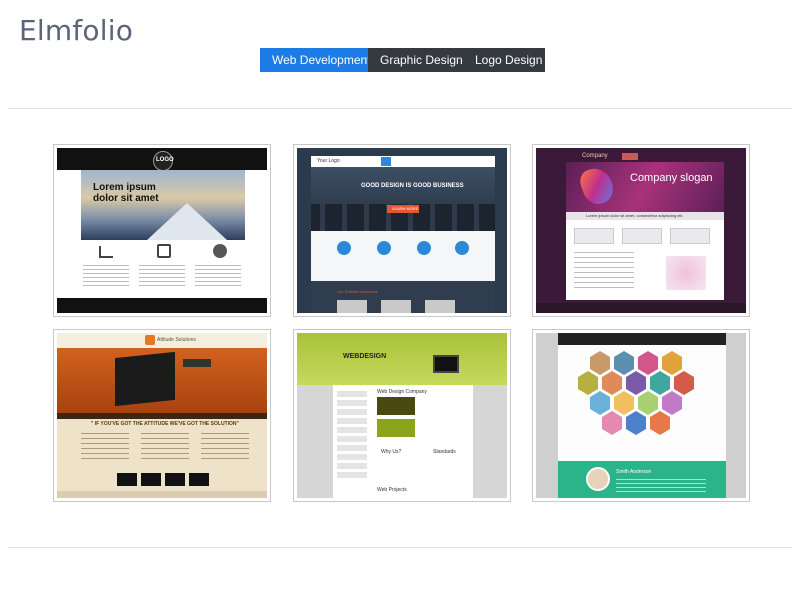 The width and height of the screenshot is (800, 600). What do you see at coordinates (328, 161) in the screenshot?
I see `template-logo: Your Logo` at bounding box center [328, 161].